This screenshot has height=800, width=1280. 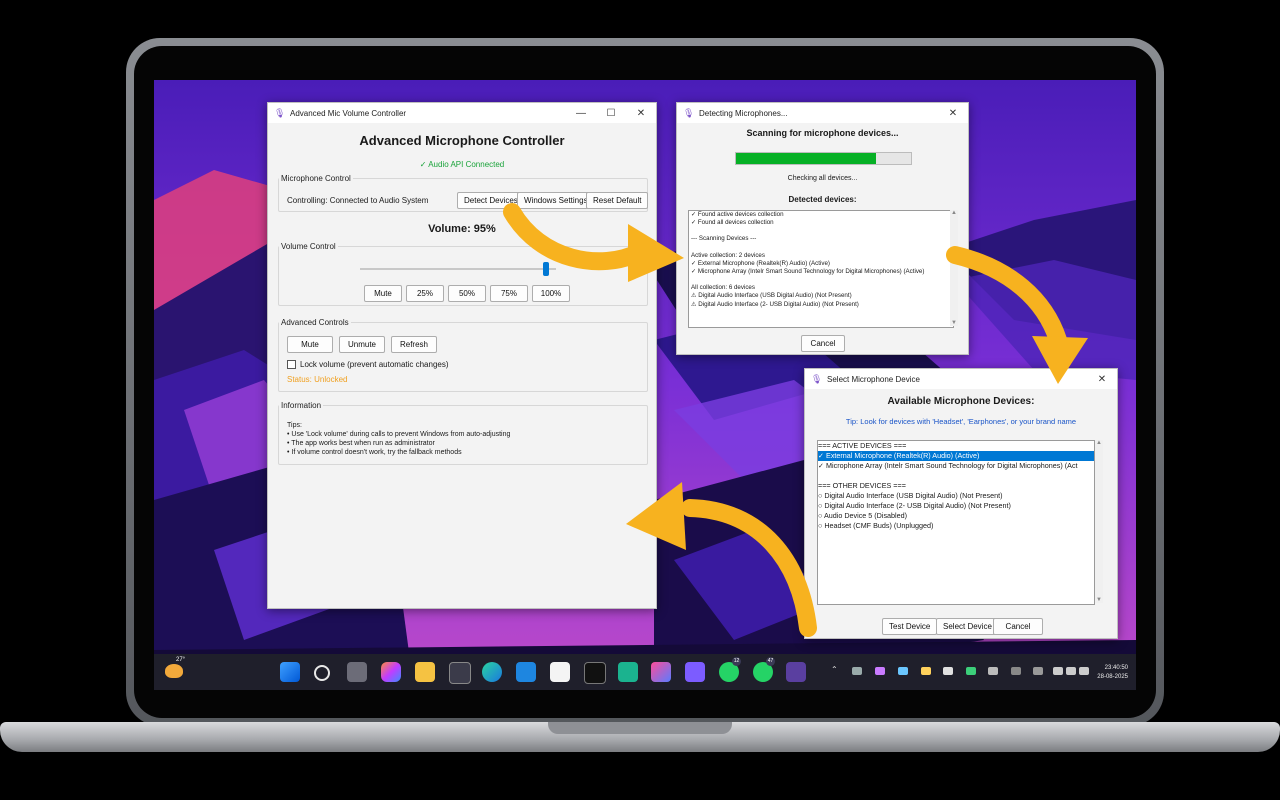 I want to click on star-app-icon, so click(x=661, y=672).